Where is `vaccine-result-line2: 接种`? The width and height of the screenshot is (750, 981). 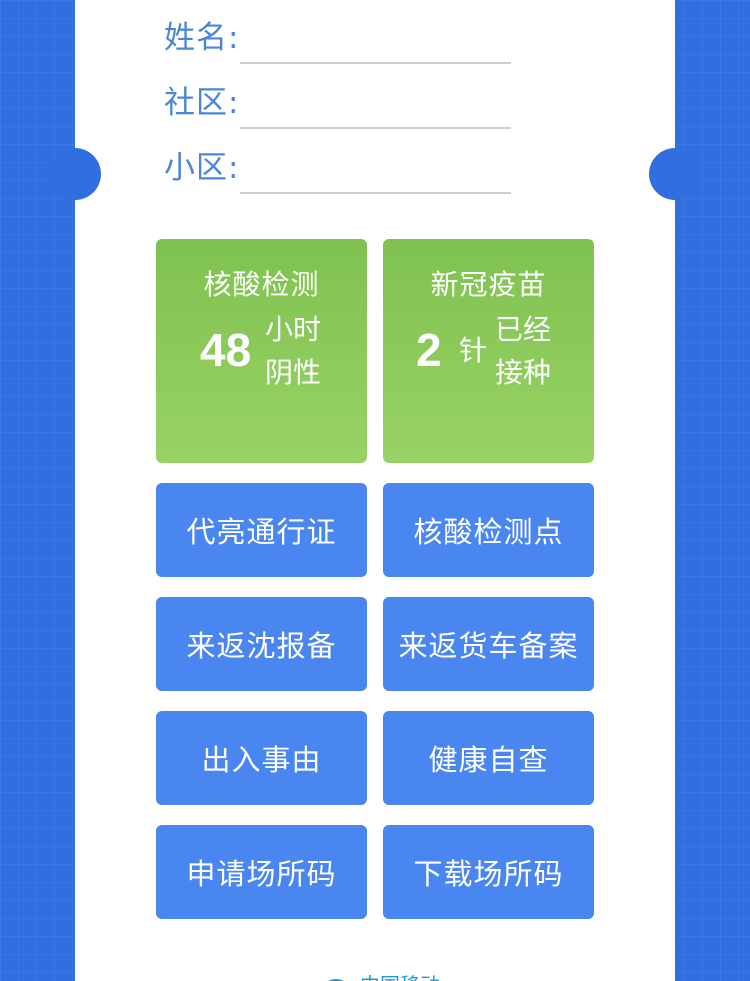 vaccine-result-line2: 接种 is located at coordinates (523, 372).